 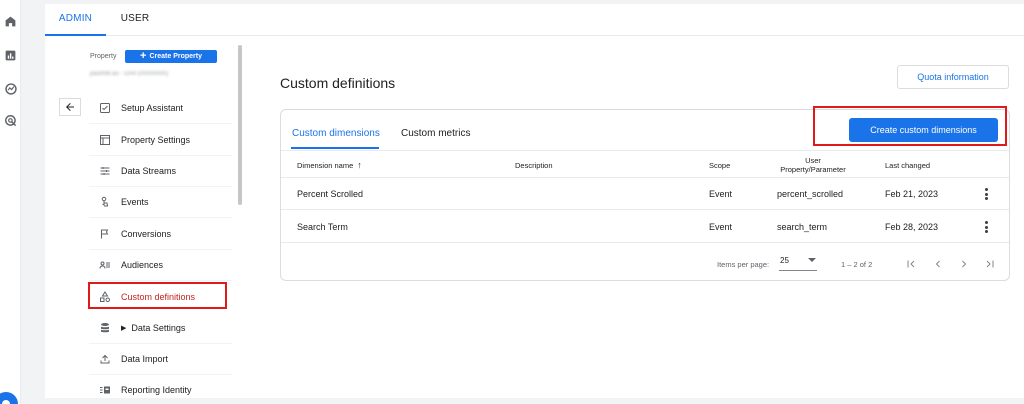 What do you see at coordinates (534, 20) in the screenshot?
I see `admin-user-tabs: ADMIN USER` at bounding box center [534, 20].